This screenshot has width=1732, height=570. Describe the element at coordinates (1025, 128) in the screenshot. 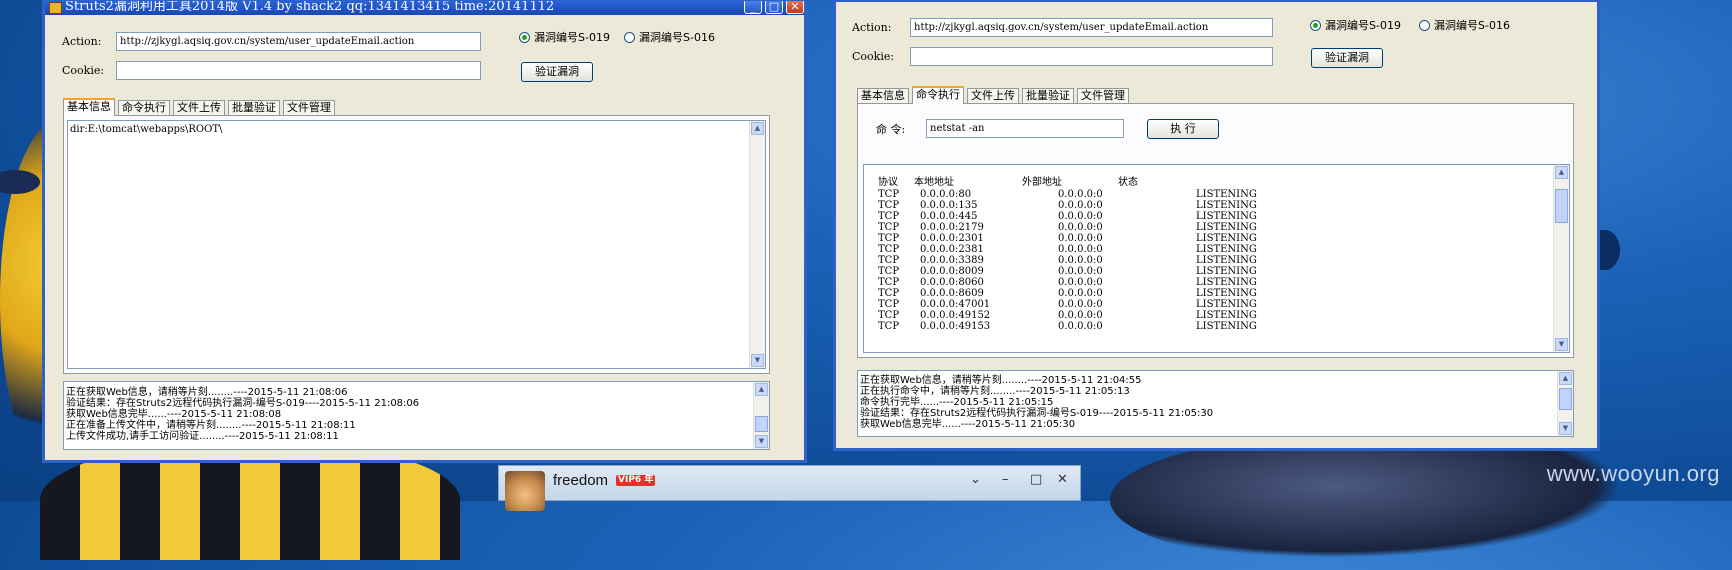

I see `command-input: netstat -an` at that location.